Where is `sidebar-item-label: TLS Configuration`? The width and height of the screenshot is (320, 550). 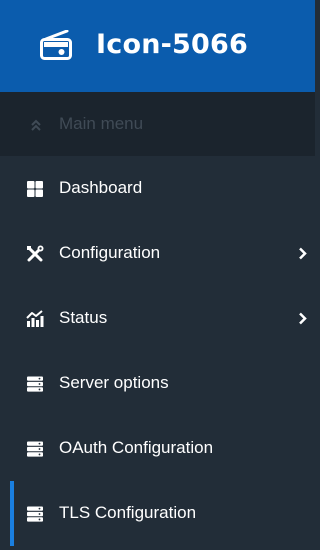 sidebar-item-label: TLS Configuration is located at coordinates (128, 512).